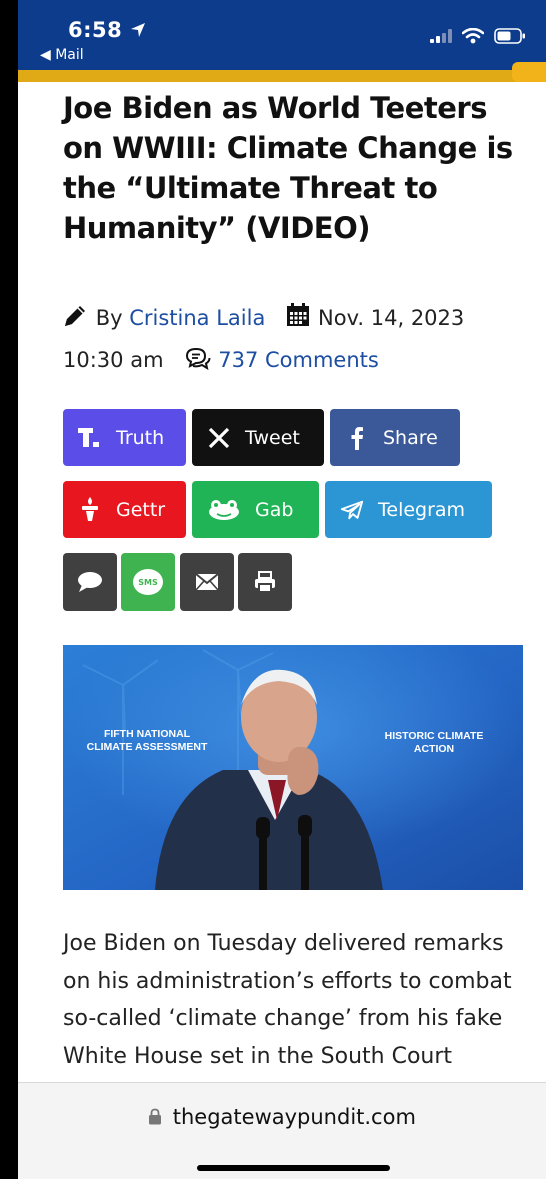 Image resolution: width=546 pixels, height=1179 pixels. What do you see at coordinates (529, 72) in the screenshot?
I see `search-icon` at bounding box center [529, 72].